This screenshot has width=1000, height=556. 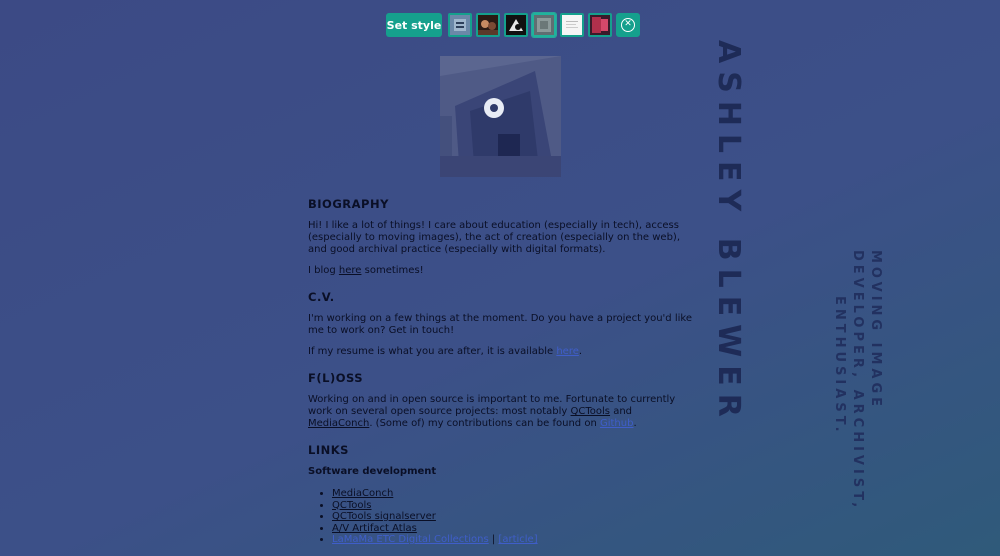 I want to click on list-item: MediaConch, so click(x=512, y=494).